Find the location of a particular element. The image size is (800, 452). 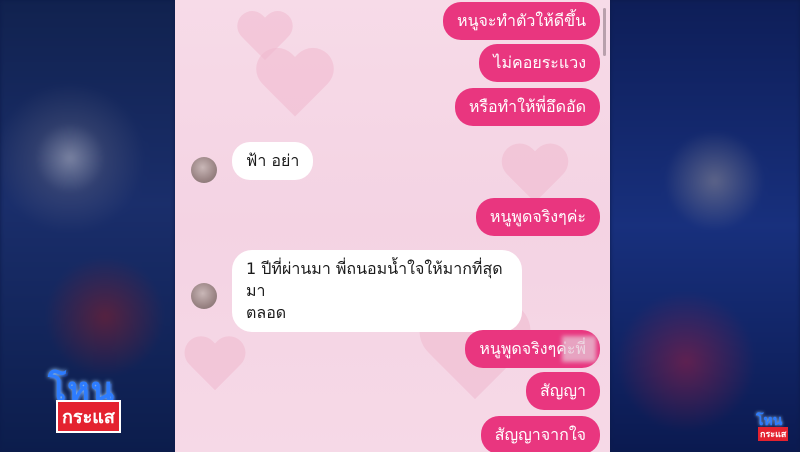

channel-logo-small: โหน กระแส is located at coordinates (776, 428).